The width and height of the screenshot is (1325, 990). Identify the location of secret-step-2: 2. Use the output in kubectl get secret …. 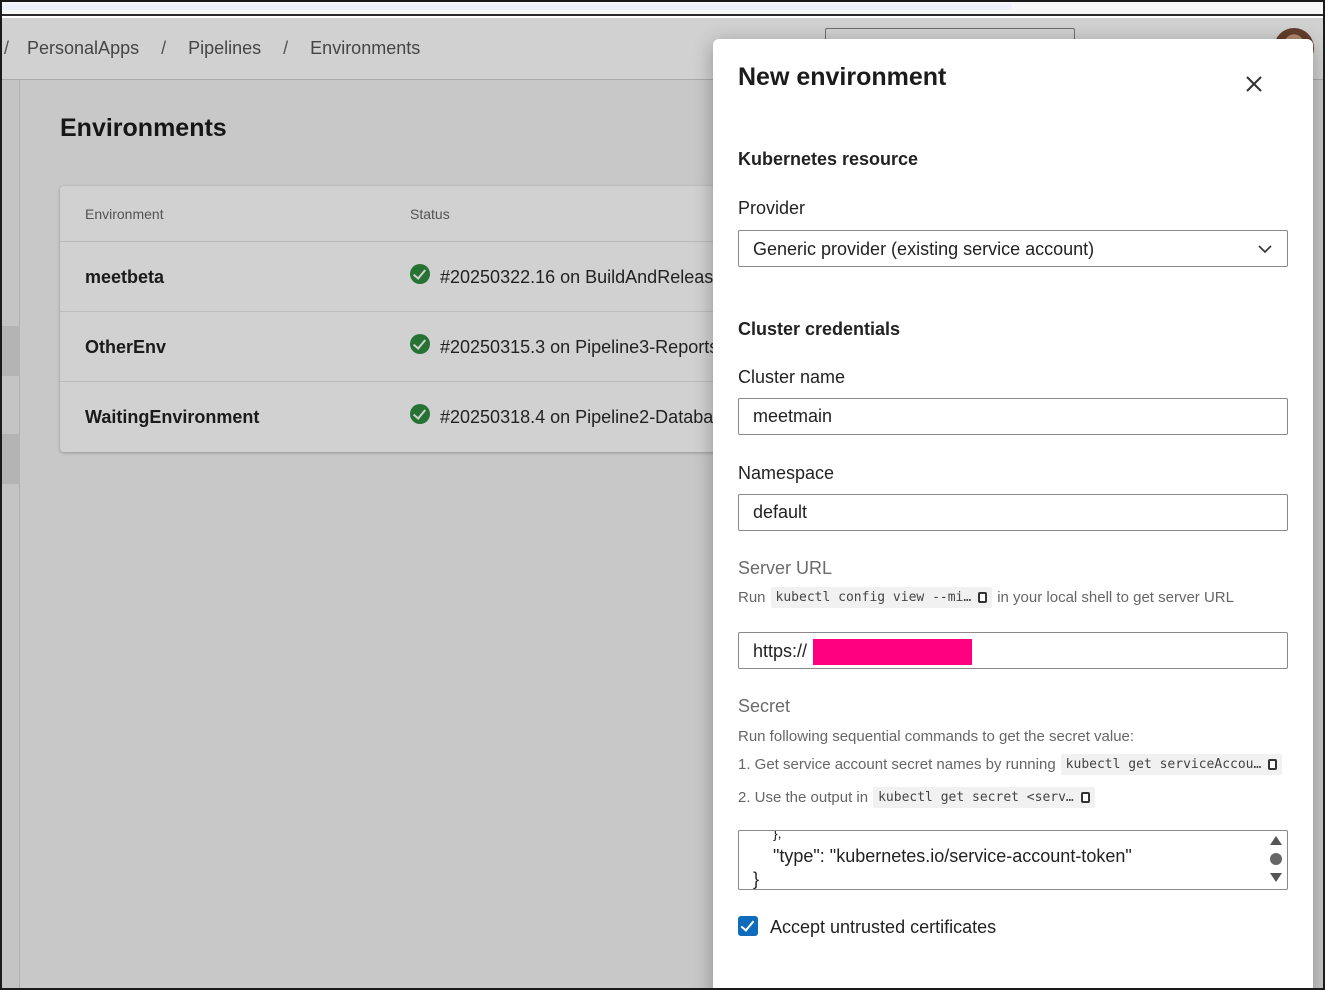
(919, 797).